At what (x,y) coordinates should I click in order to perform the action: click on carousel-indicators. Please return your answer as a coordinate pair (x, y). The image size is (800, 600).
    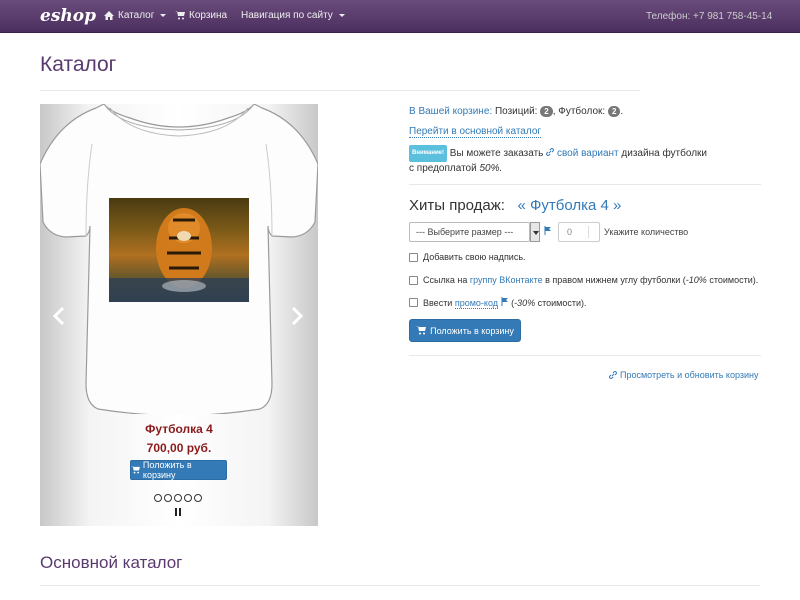
    Looking at the image, I should click on (178, 498).